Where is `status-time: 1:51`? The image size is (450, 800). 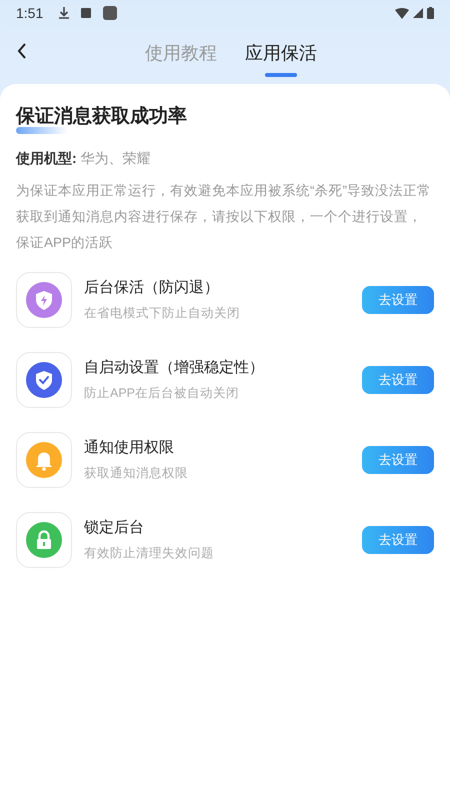
status-time: 1:51 is located at coordinates (30, 13).